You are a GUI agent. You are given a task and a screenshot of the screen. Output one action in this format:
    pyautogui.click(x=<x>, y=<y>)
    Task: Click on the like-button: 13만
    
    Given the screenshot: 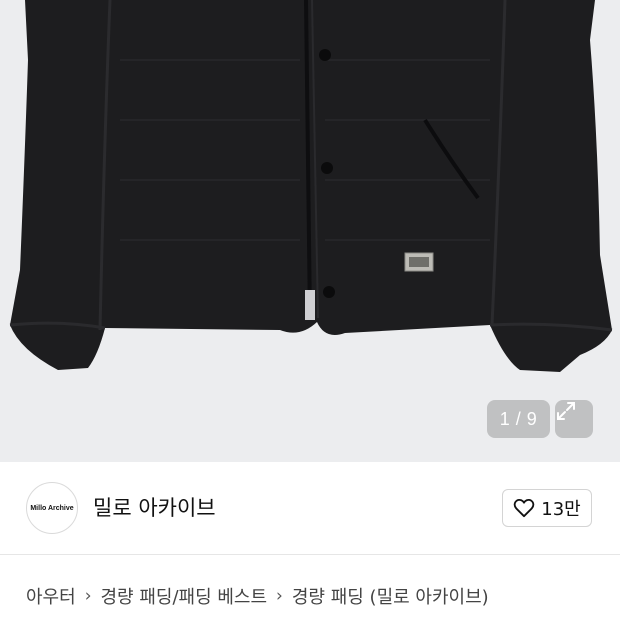 What is the action you would take?
    pyautogui.click(x=547, y=508)
    